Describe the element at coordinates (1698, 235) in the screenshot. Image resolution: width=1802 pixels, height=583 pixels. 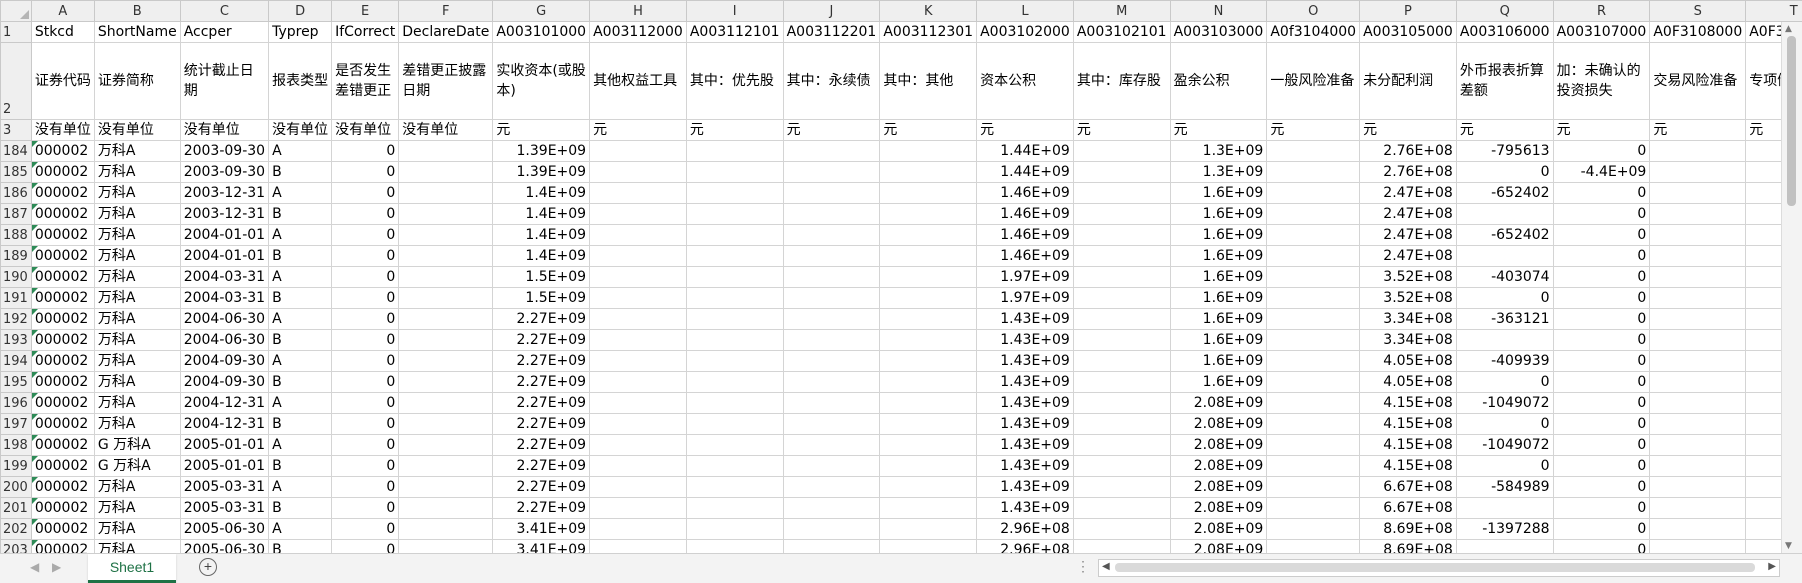
I see `cell-s188` at that location.